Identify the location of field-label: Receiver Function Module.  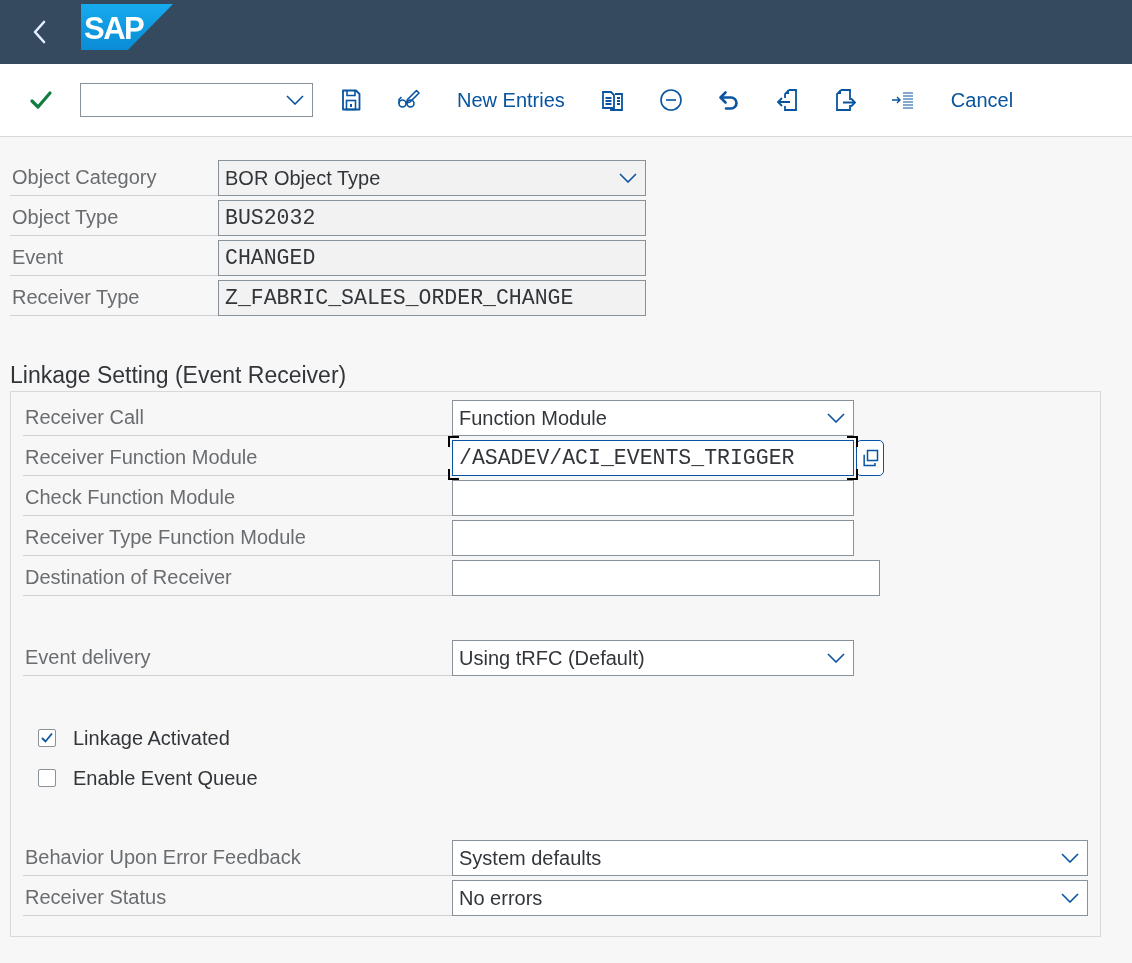
(237, 458).